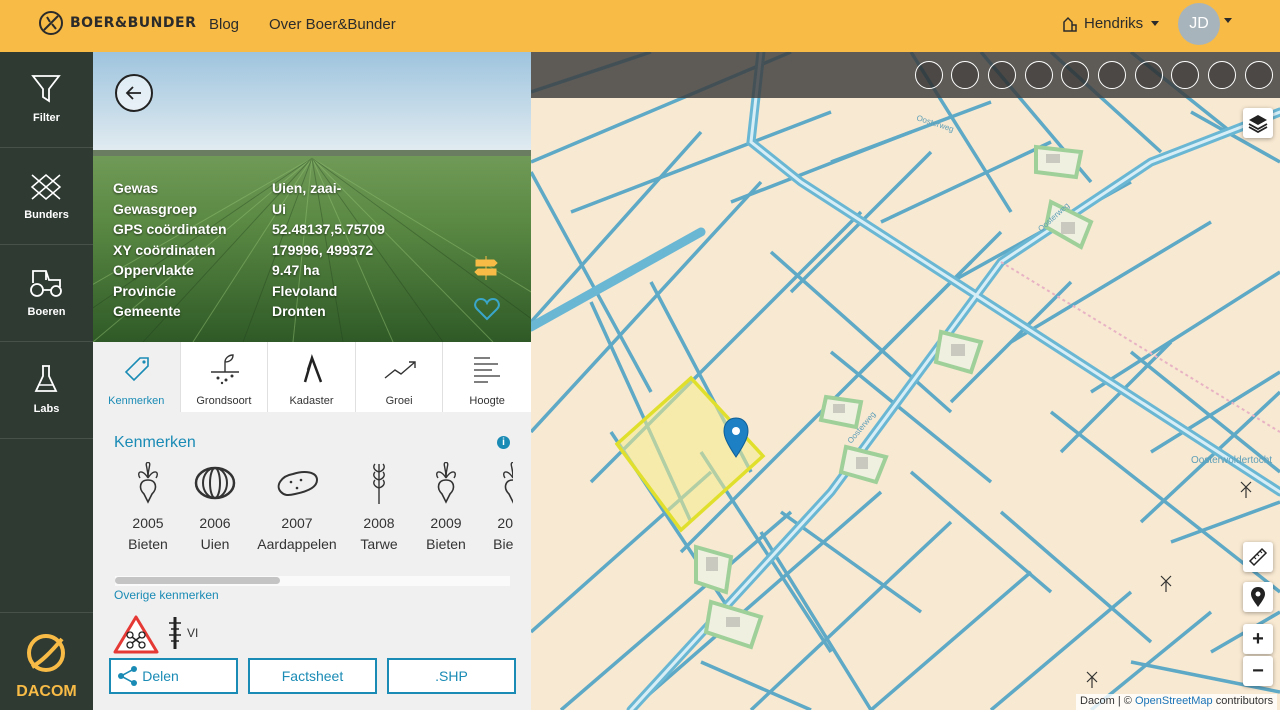 Image resolution: width=1280 pixels, height=710 pixels. What do you see at coordinates (400, 370) in the screenshot?
I see `growth-chart-icon` at bounding box center [400, 370].